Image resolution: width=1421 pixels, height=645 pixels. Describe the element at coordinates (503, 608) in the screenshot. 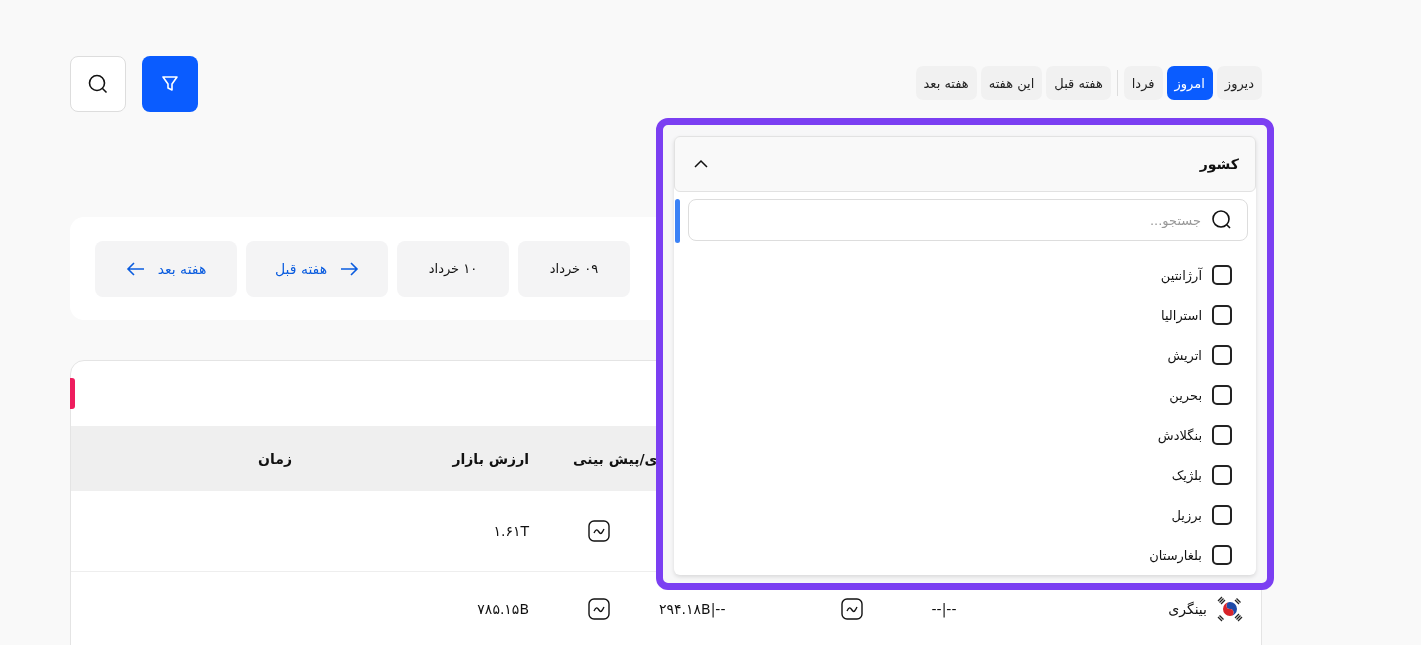

I see `table-cell: ۷۸۵.۱۵B` at that location.